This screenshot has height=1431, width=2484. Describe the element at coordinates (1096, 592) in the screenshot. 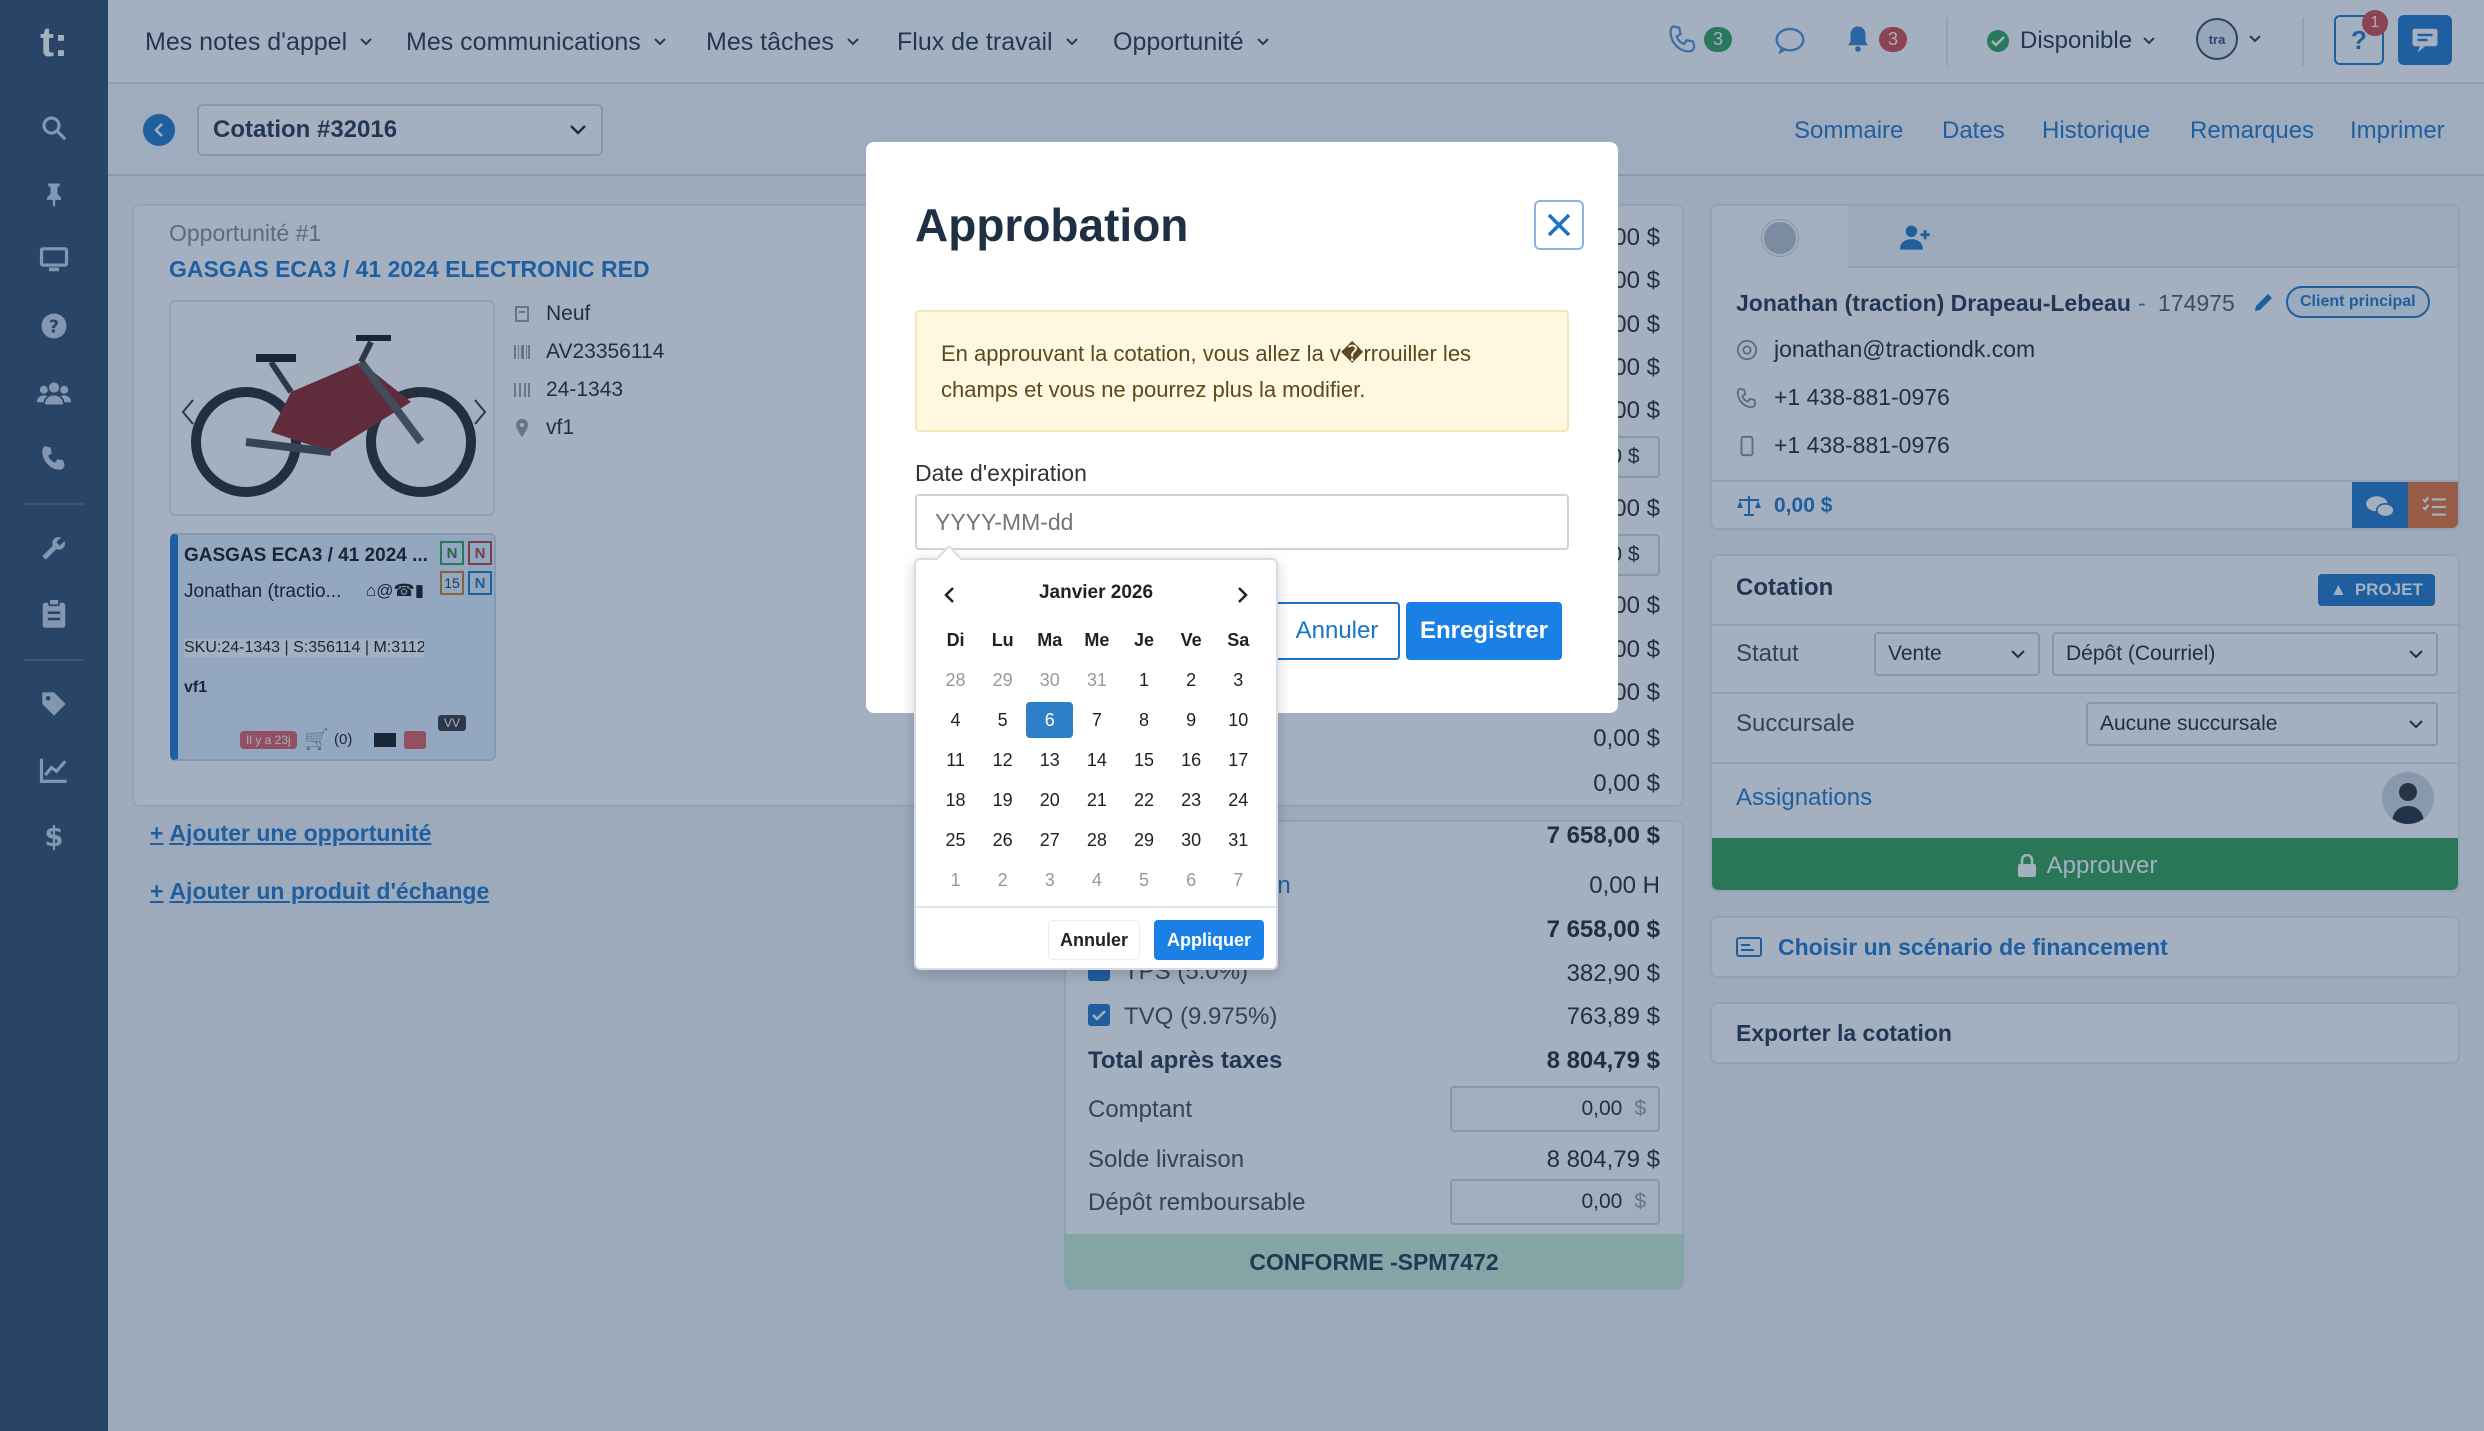

I see `calendar-month-label: Janvier 2026` at that location.